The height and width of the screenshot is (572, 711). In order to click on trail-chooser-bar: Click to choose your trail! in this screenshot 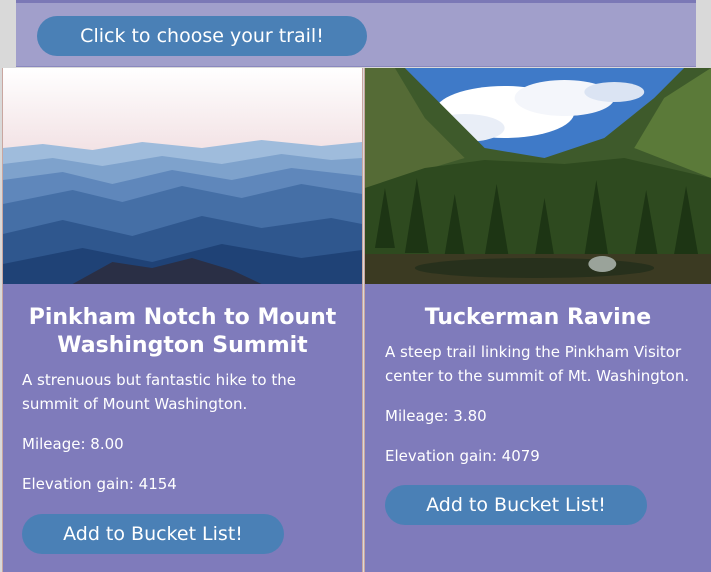, I will do `click(356, 33)`.